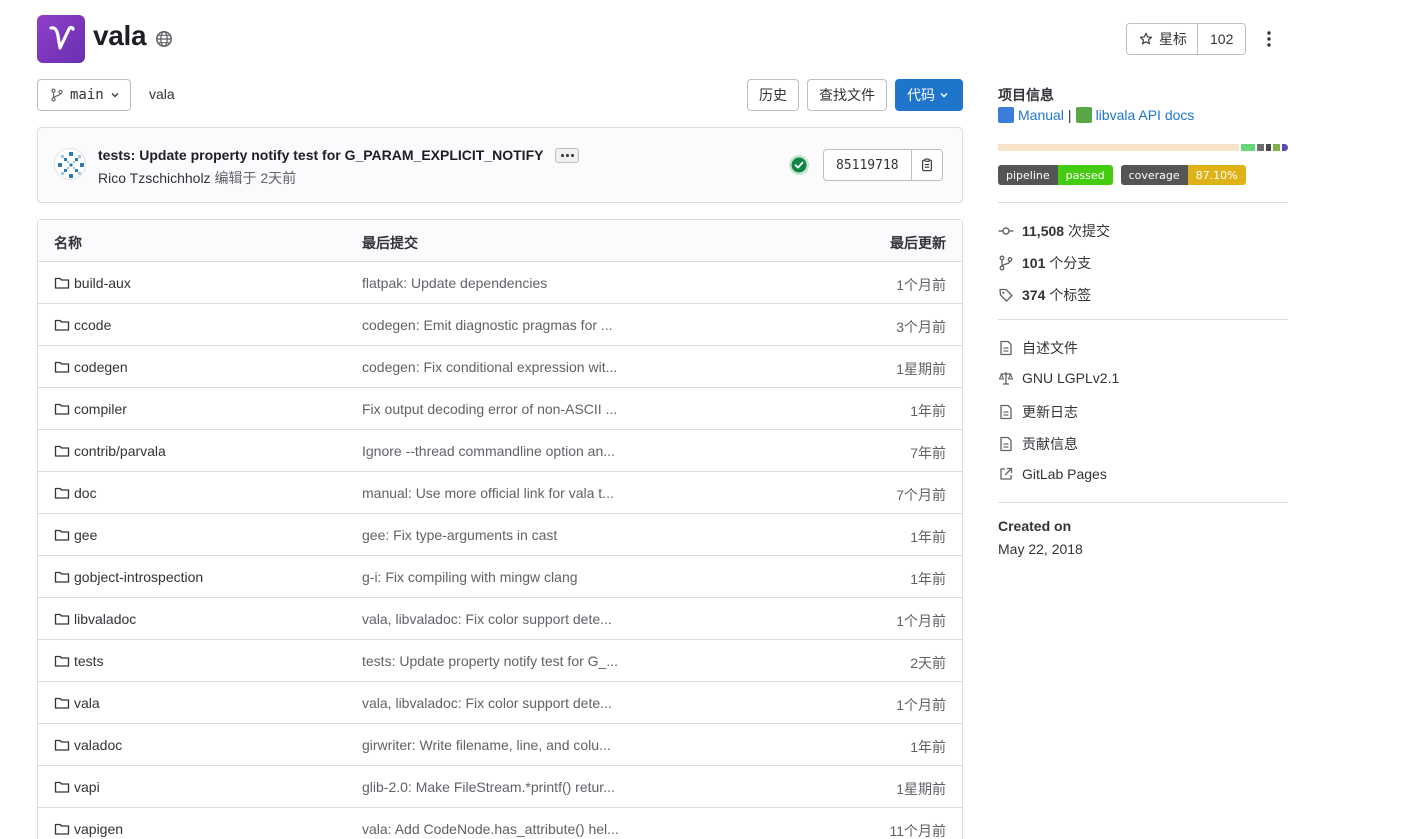  I want to click on tag-icon, so click(1006, 295).